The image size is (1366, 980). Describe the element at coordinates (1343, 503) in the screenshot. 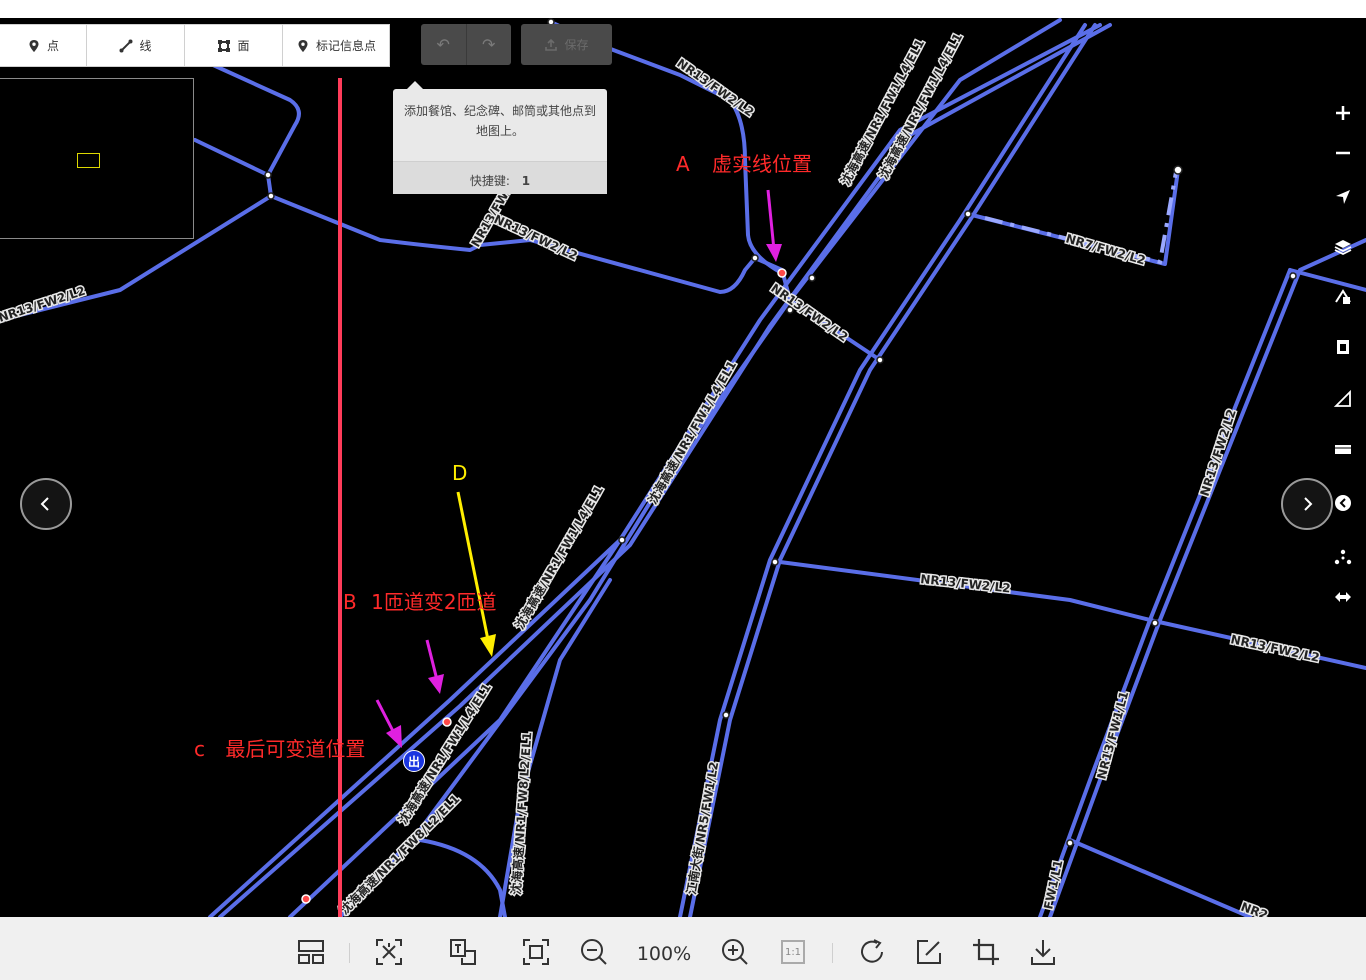

I see `help-control` at that location.